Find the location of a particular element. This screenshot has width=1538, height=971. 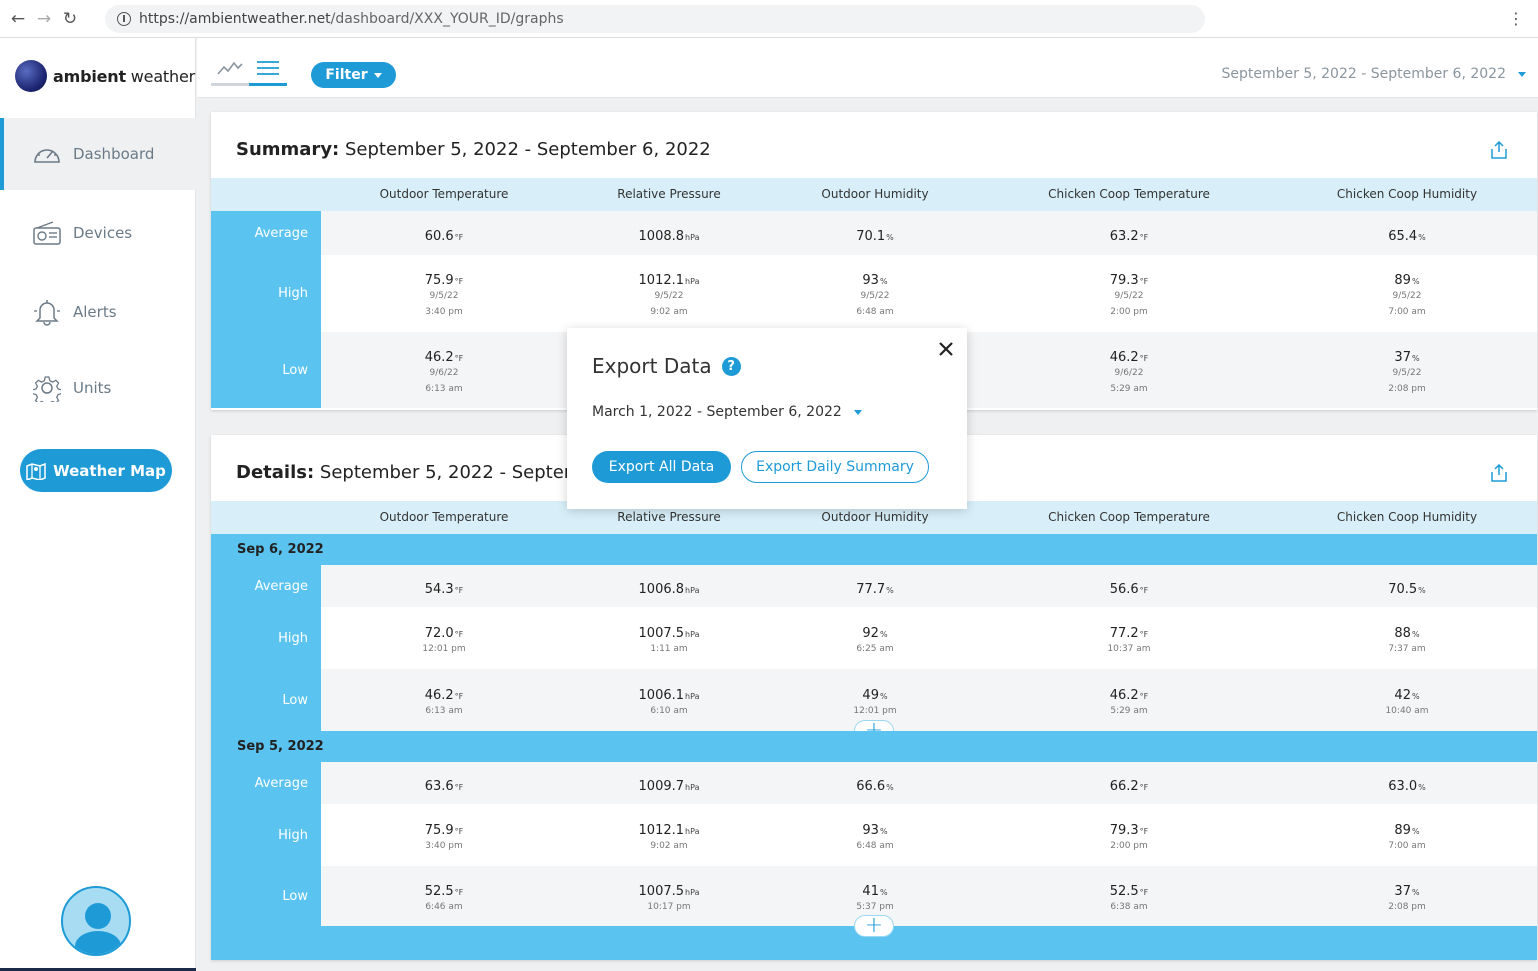

filter-button: Filter is located at coordinates (353, 75).